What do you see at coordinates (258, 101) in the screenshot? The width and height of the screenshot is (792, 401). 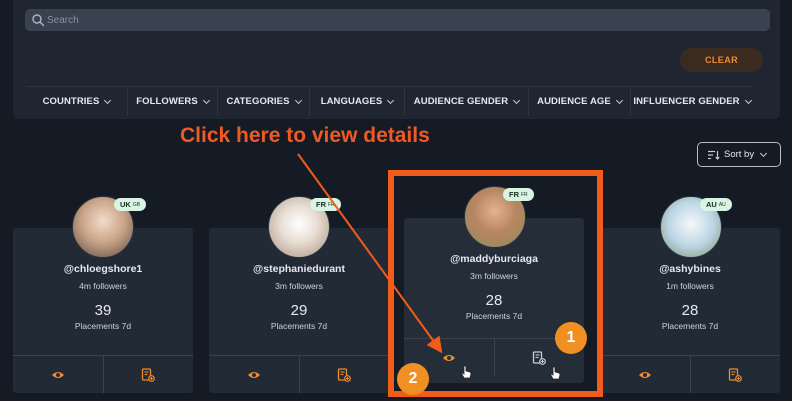 I see `filter-label: CATEGORIES` at bounding box center [258, 101].